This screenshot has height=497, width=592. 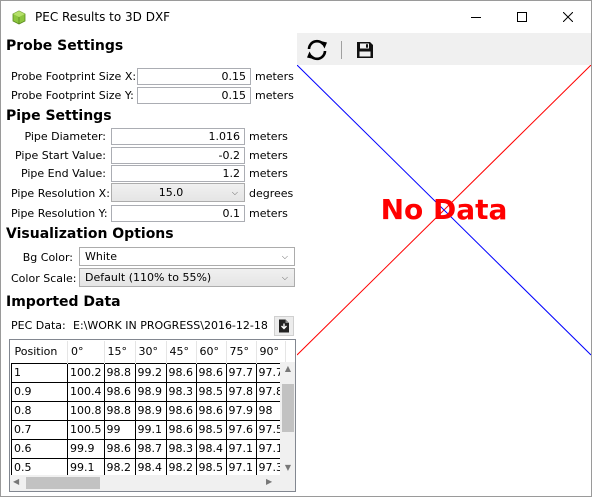 I want to click on probe-footprint-x-input: 0.15, so click(x=194, y=76).